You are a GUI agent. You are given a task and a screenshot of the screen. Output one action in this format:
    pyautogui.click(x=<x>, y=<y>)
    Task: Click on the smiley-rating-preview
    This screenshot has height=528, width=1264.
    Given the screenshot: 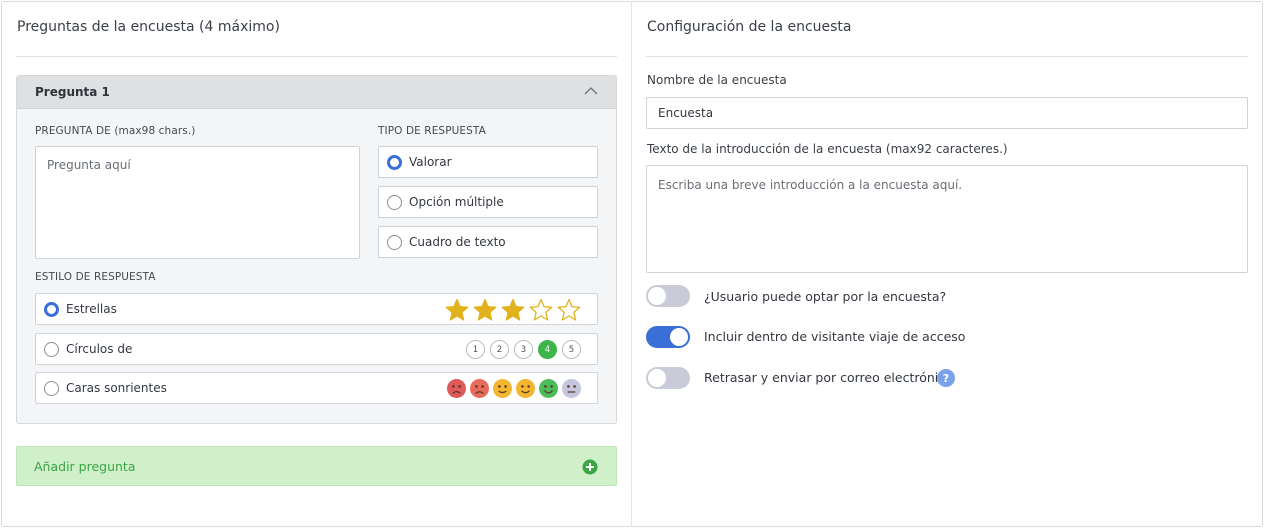 What is the action you would take?
    pyautogui.click(x=514, y=388)
    